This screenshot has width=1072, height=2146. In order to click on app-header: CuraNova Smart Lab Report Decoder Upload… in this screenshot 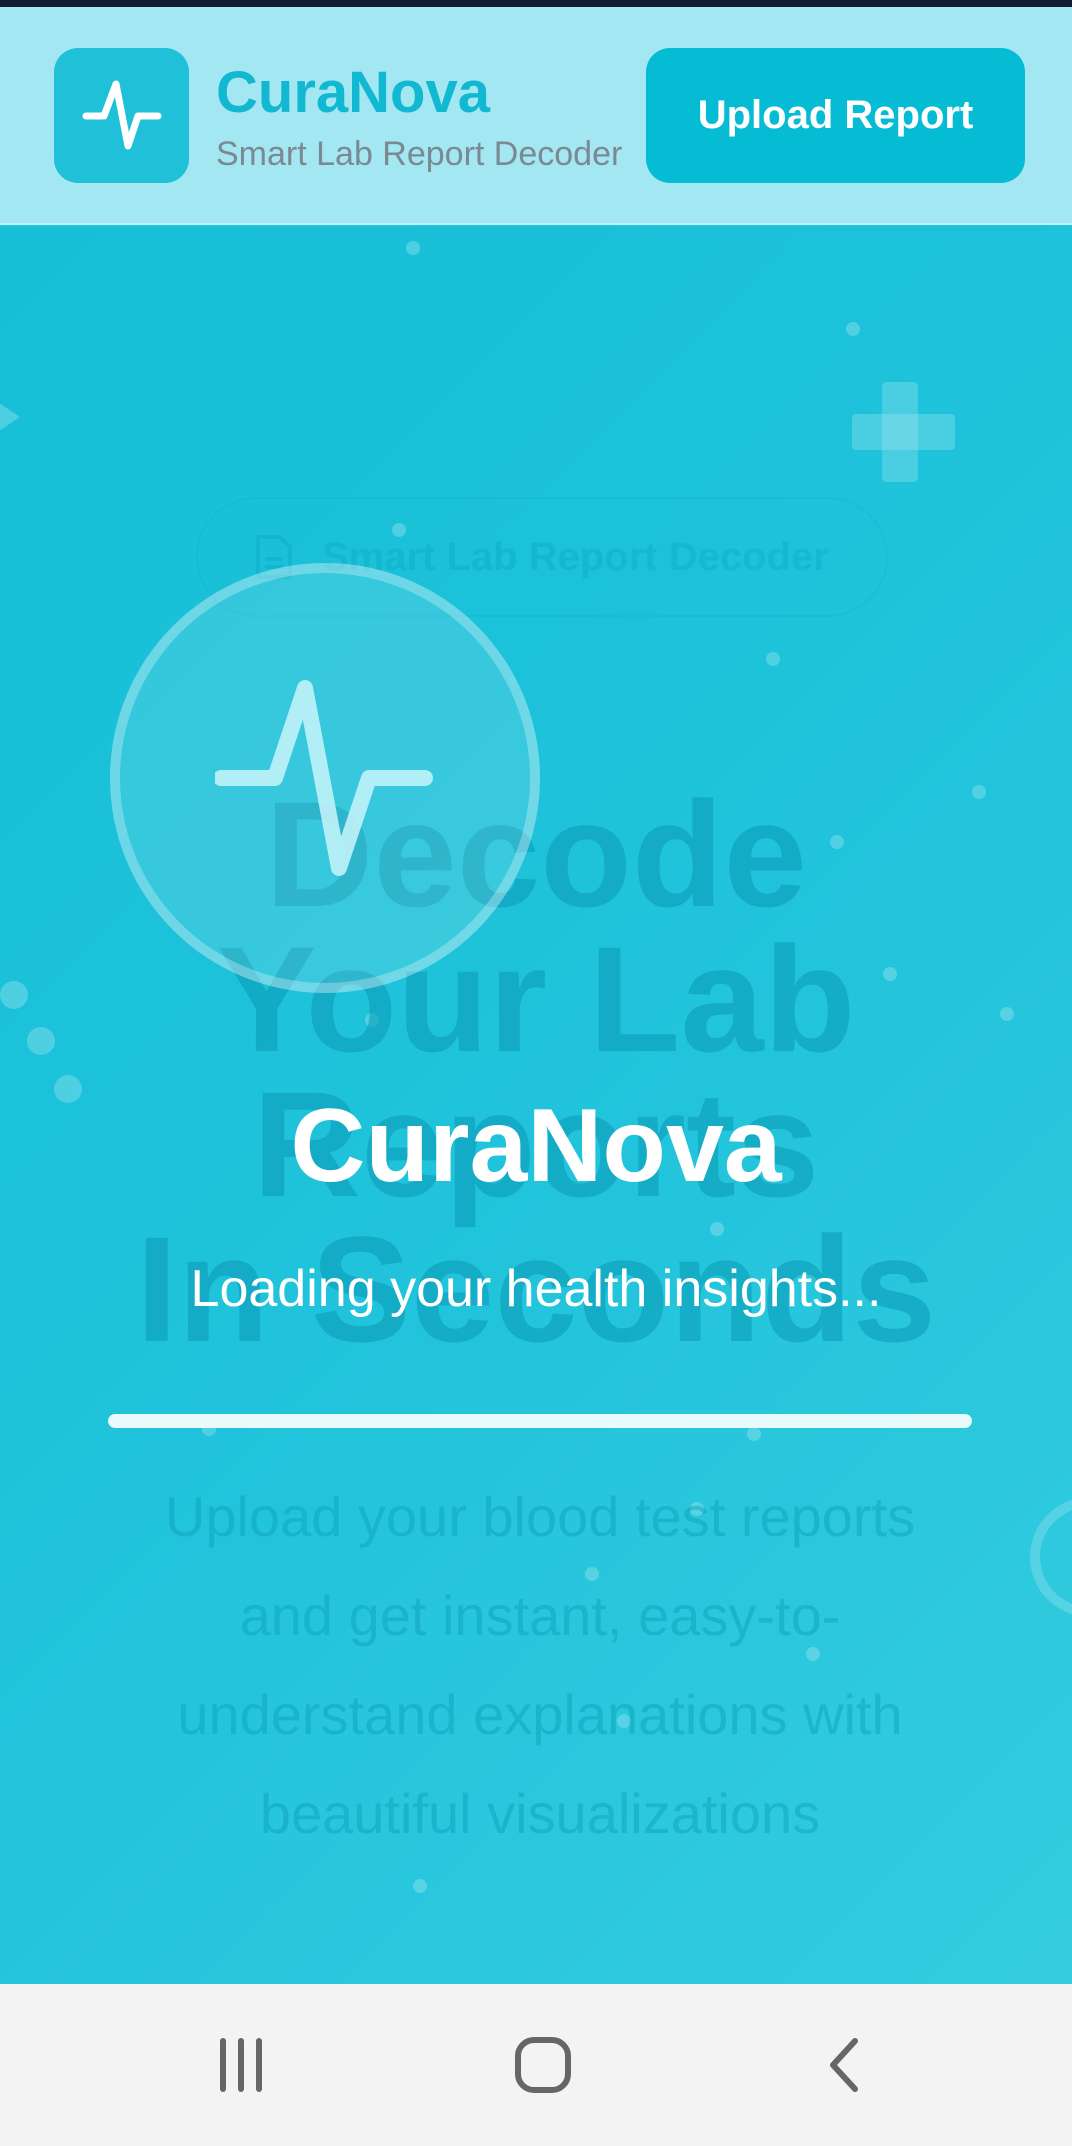, I will do `click(536, 116)`.